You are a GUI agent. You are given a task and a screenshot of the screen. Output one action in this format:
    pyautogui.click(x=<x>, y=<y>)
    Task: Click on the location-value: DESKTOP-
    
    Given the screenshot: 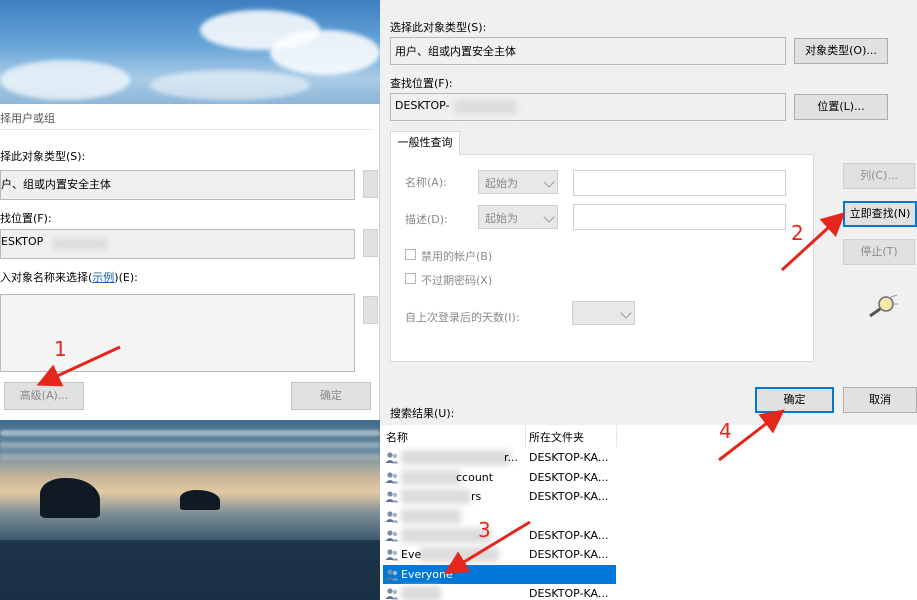 What is the action you would take?
    pyautogui.click(x=422, y=105)
    